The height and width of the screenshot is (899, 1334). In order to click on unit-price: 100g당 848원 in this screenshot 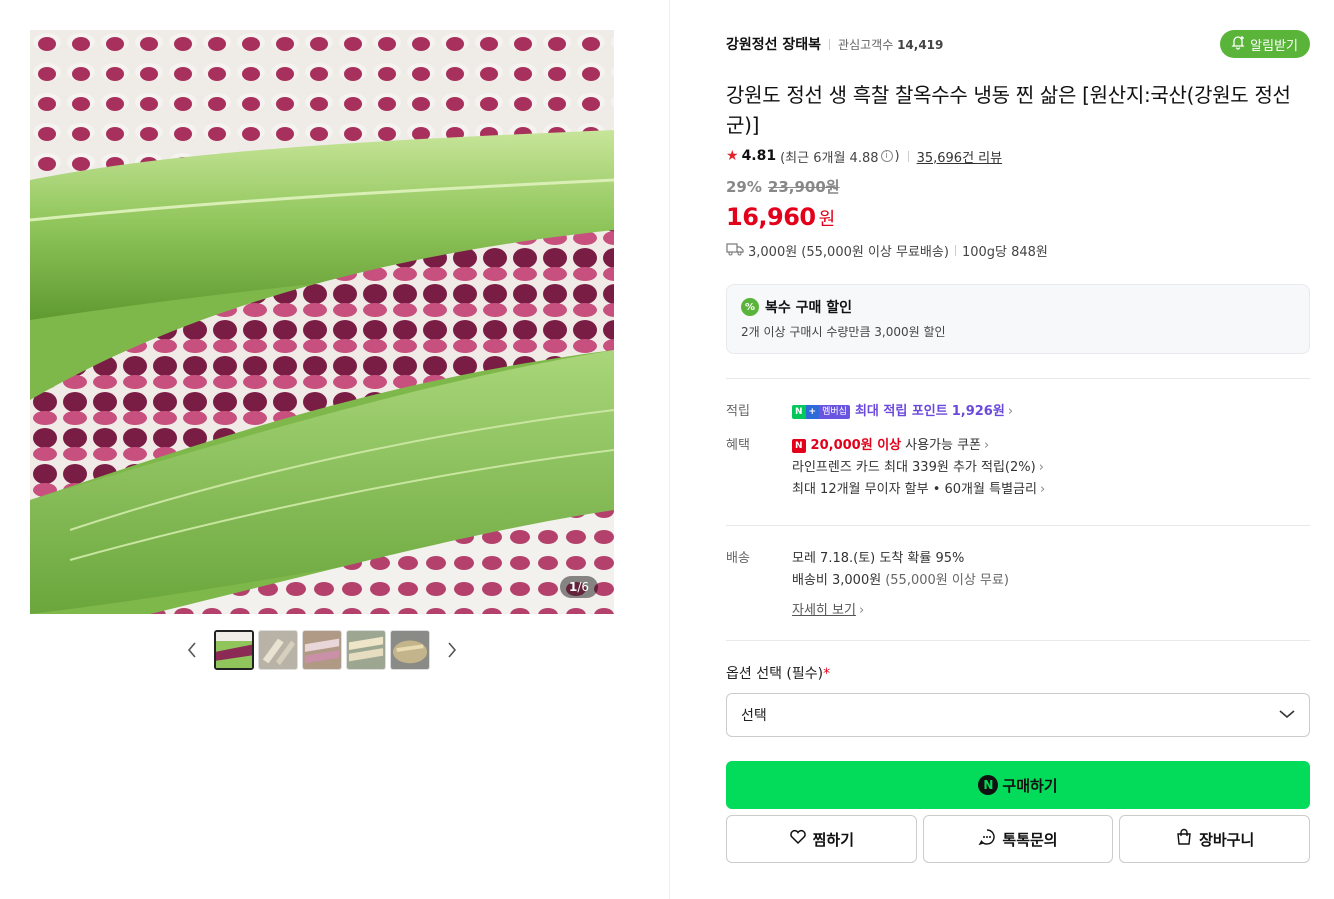, I will do `click(1004, 252)`.